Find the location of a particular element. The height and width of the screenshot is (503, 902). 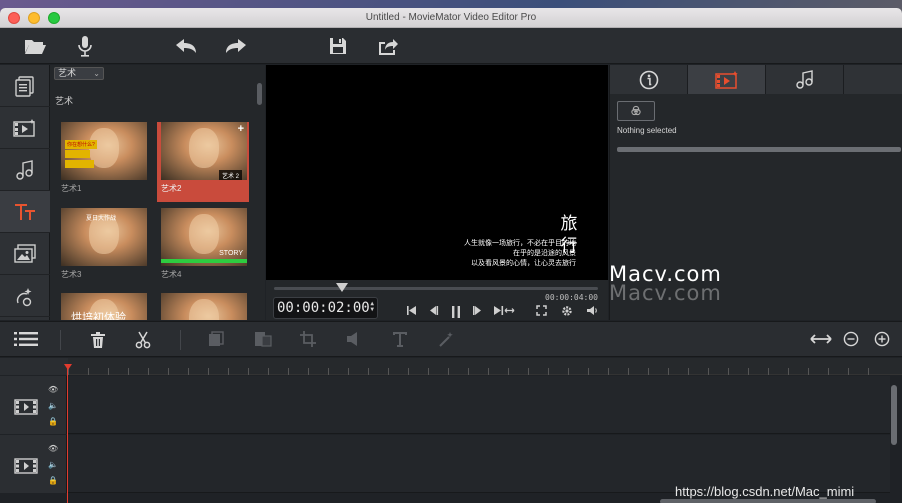

category-select: 艺术 ⌄ is located at coordinates (79, 73).